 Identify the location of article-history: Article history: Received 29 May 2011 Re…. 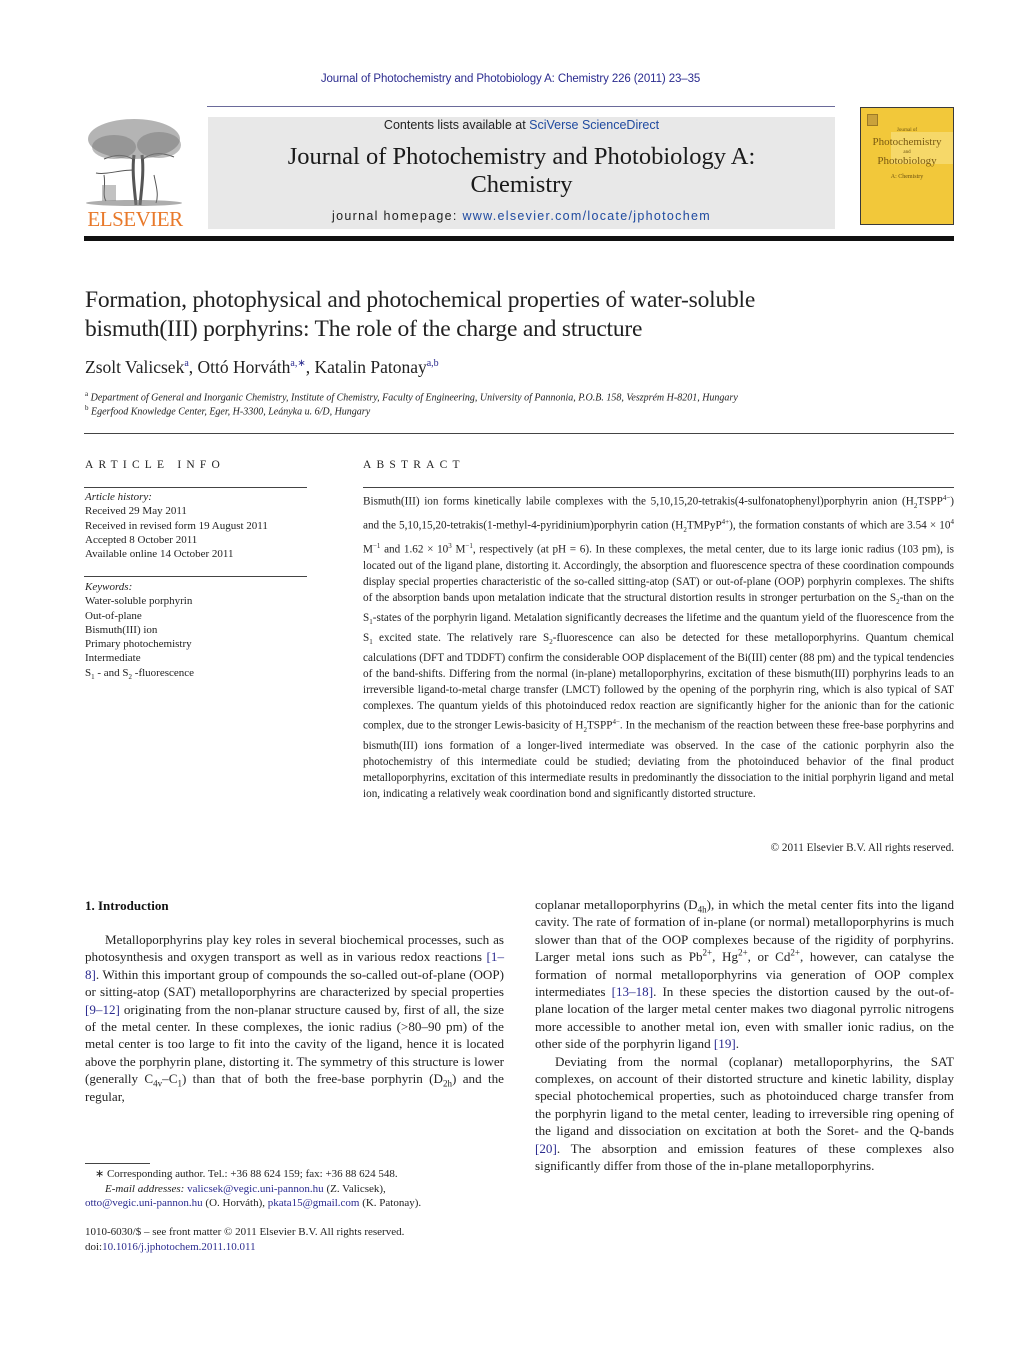
(176, 525).